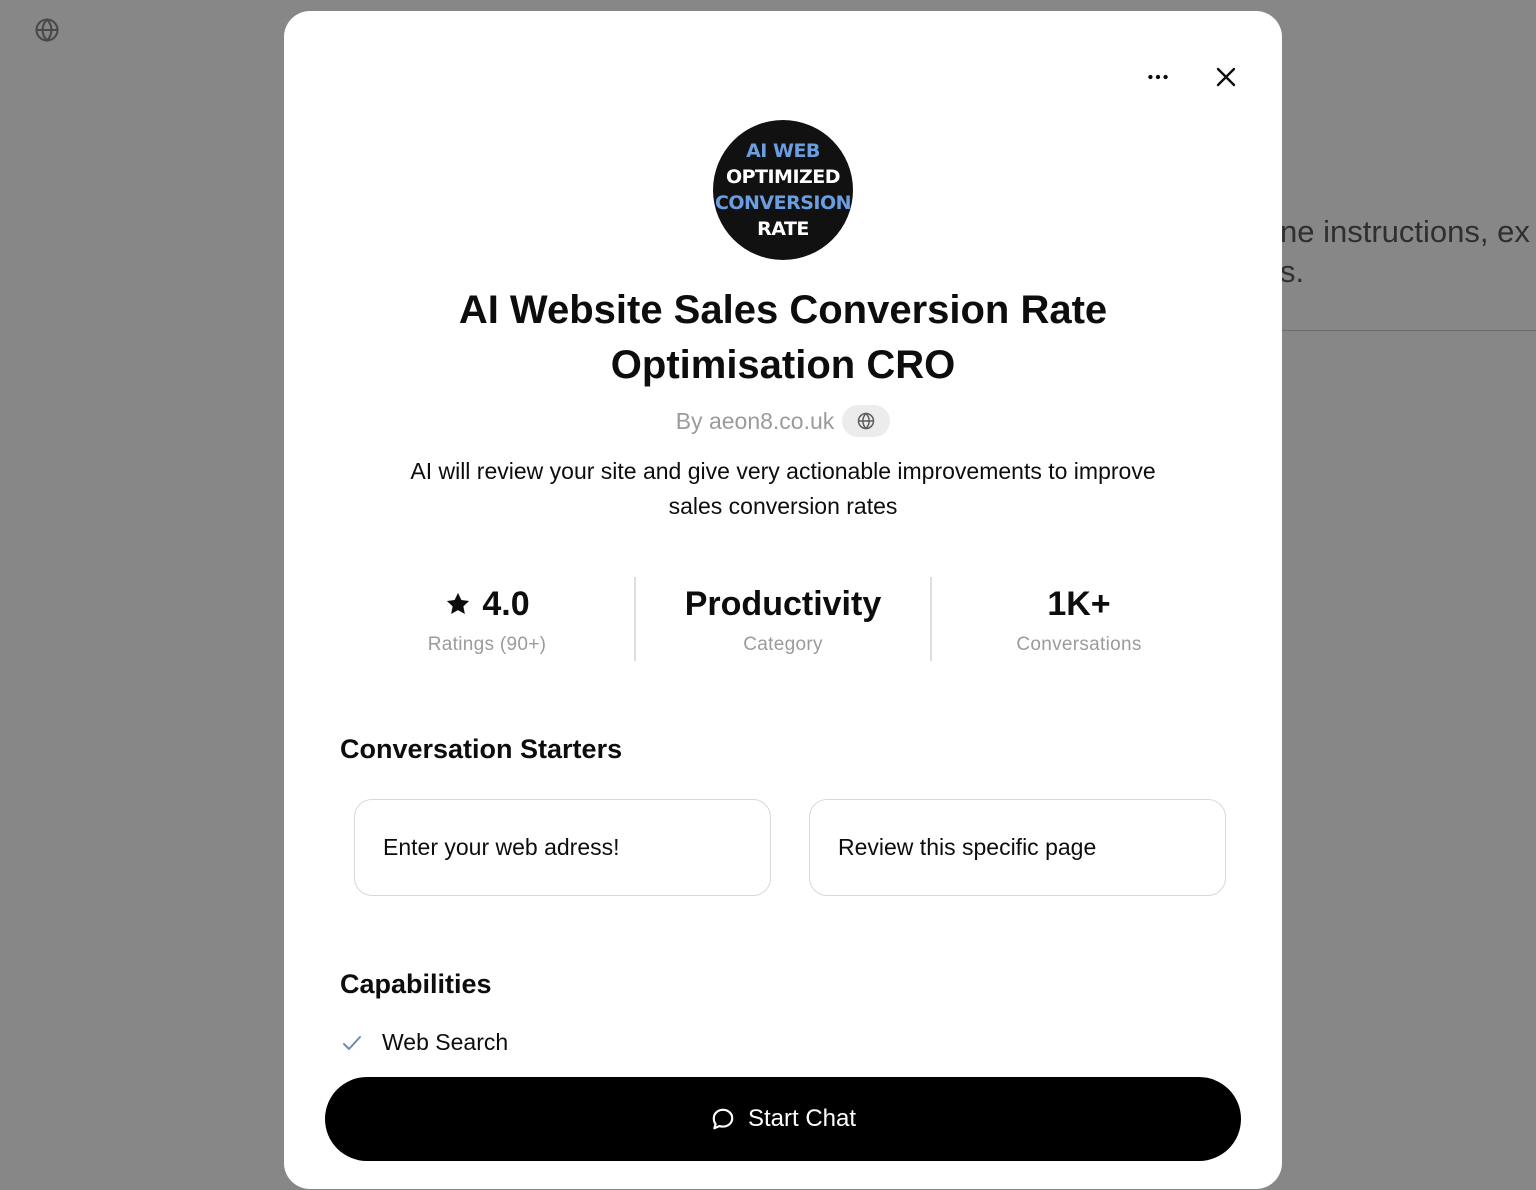 Image resolution: width=1536 pixels, height=1190 pixels. I want to click on capability-label: Web Search, so click(445, 1042).